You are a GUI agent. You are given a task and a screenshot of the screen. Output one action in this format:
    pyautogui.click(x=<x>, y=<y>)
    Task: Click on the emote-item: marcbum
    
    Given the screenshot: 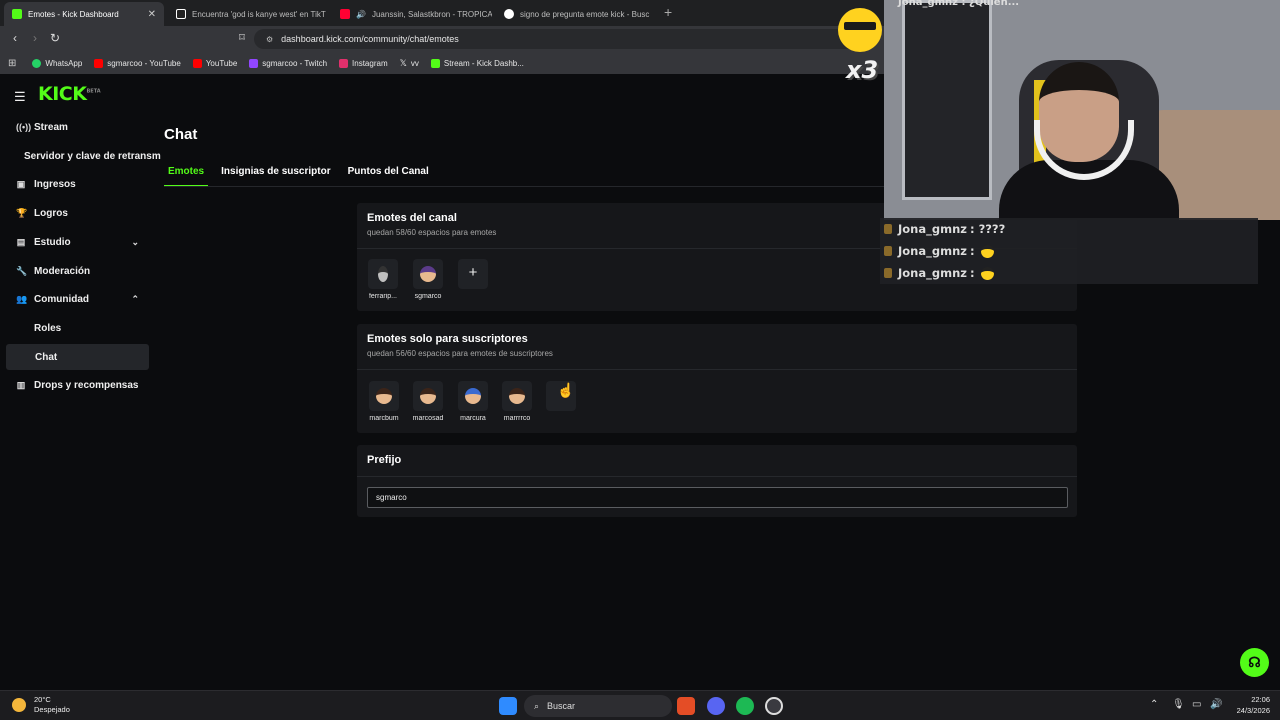 What is the action you would take?
    pyautogui.click(x=384, y=401)
    